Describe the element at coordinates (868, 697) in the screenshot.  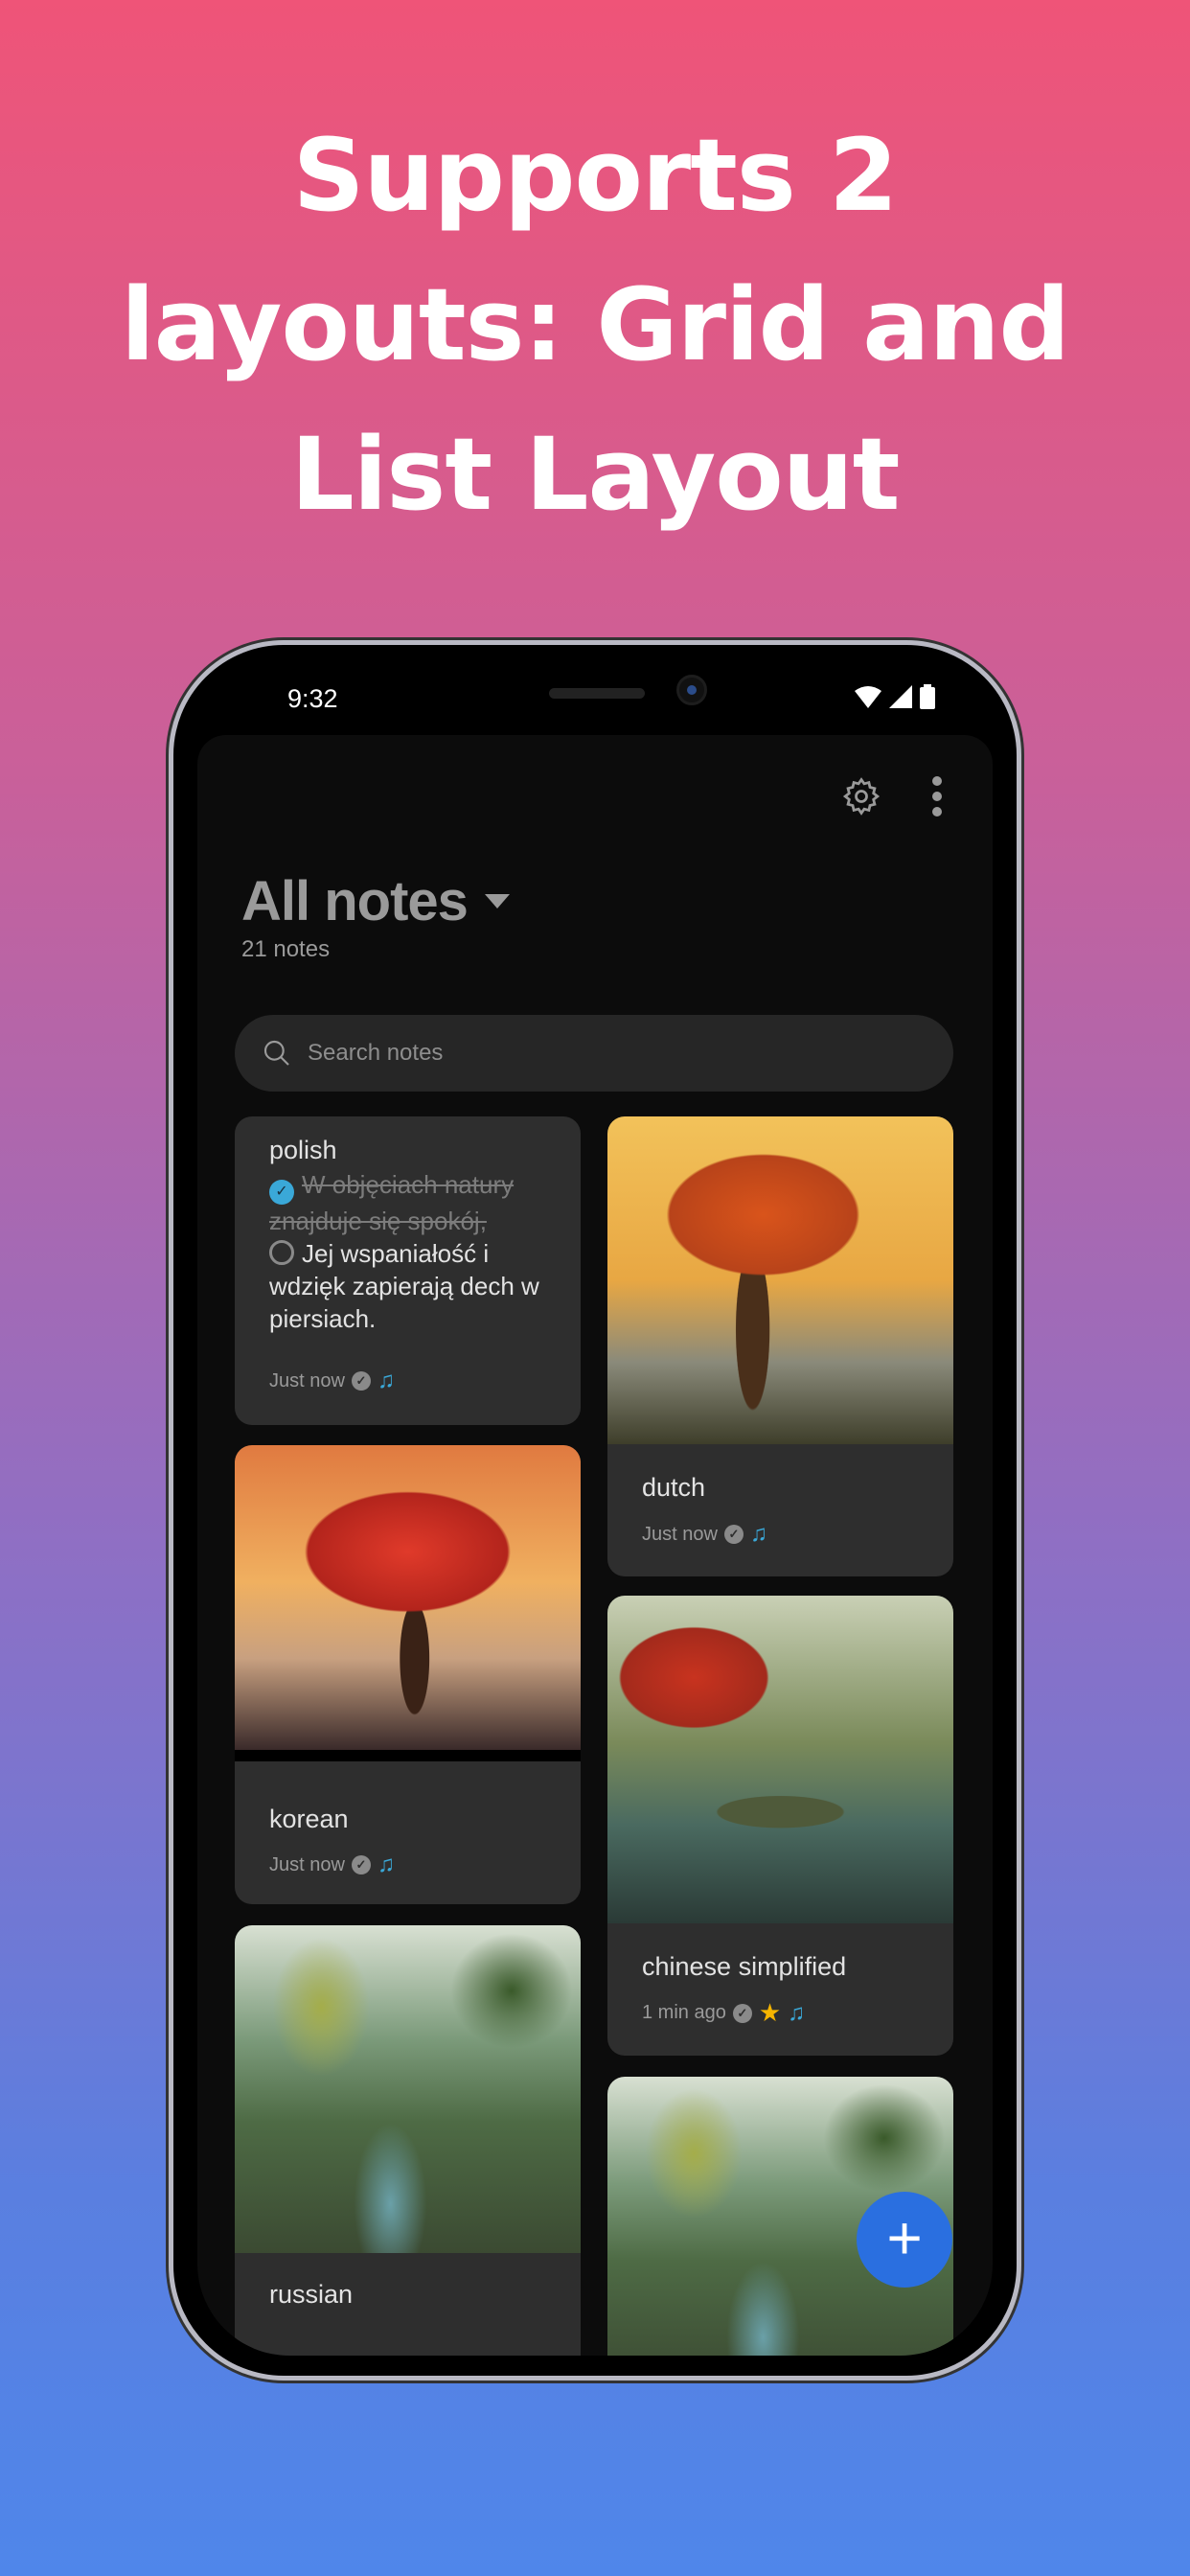
I see `wifi-icon` at that location.